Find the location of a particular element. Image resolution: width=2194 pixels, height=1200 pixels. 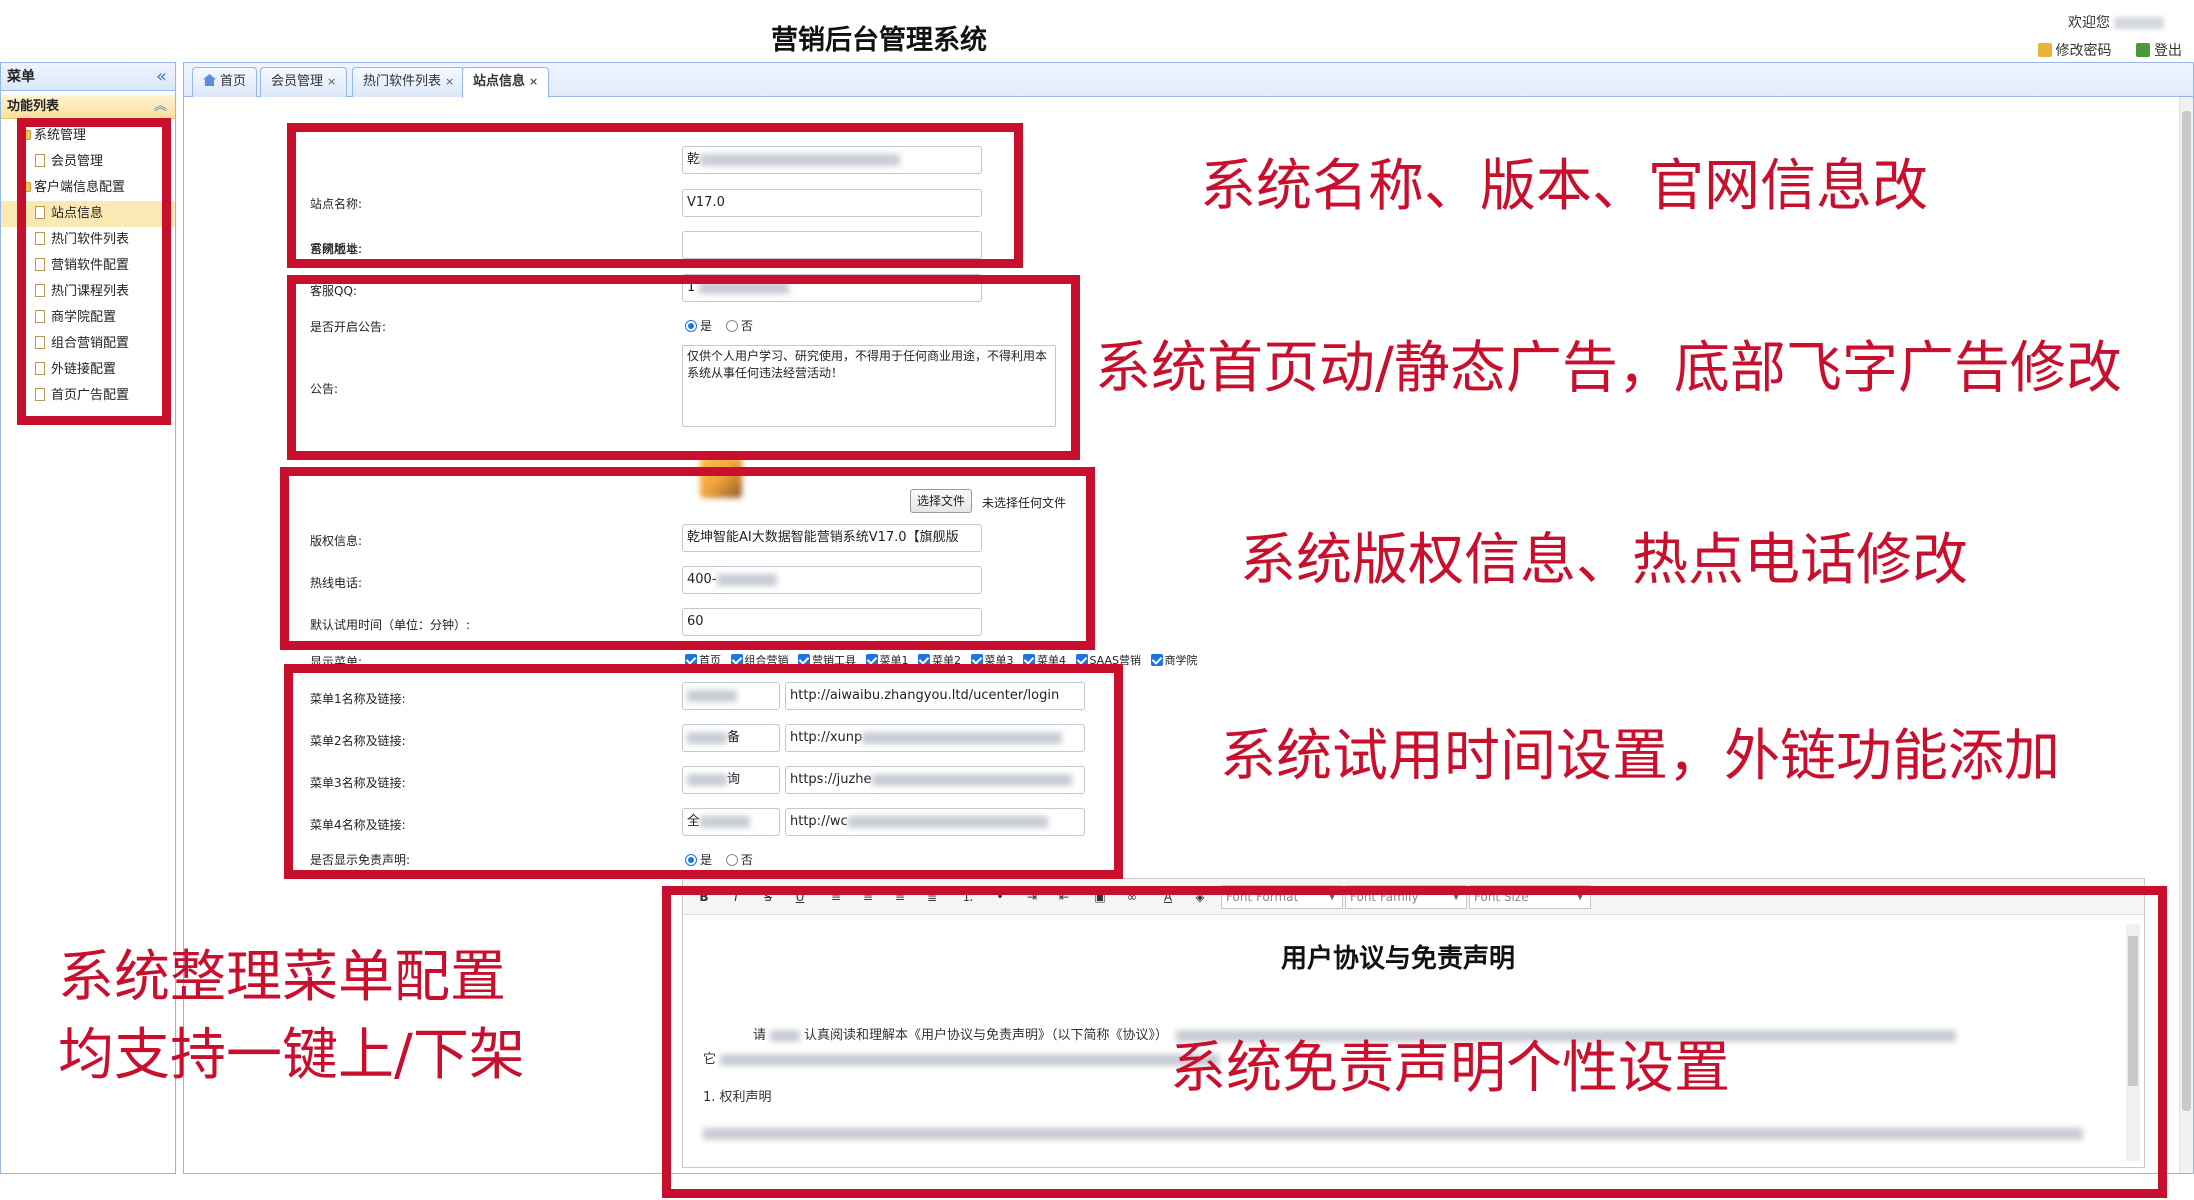

welcome-label: 欢迎您 is located at coordinates (2089, 23).